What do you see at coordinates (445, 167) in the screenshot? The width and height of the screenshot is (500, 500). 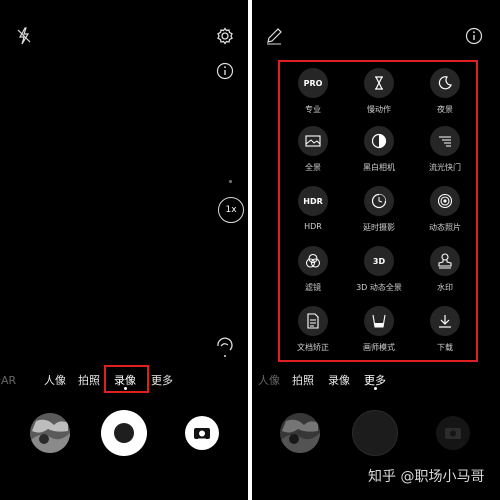 I see `mode-tile-label: 流光快门` at bounding box center [445, 167].